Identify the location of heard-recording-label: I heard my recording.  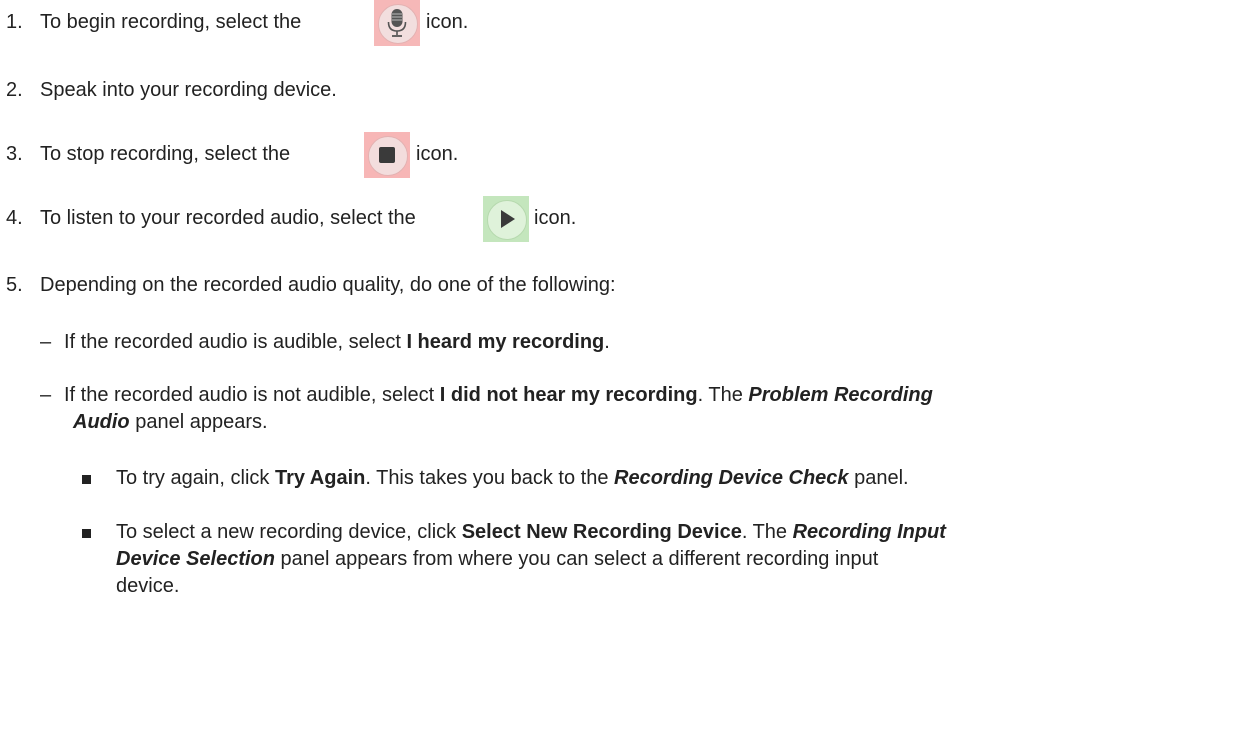
(505, 342).